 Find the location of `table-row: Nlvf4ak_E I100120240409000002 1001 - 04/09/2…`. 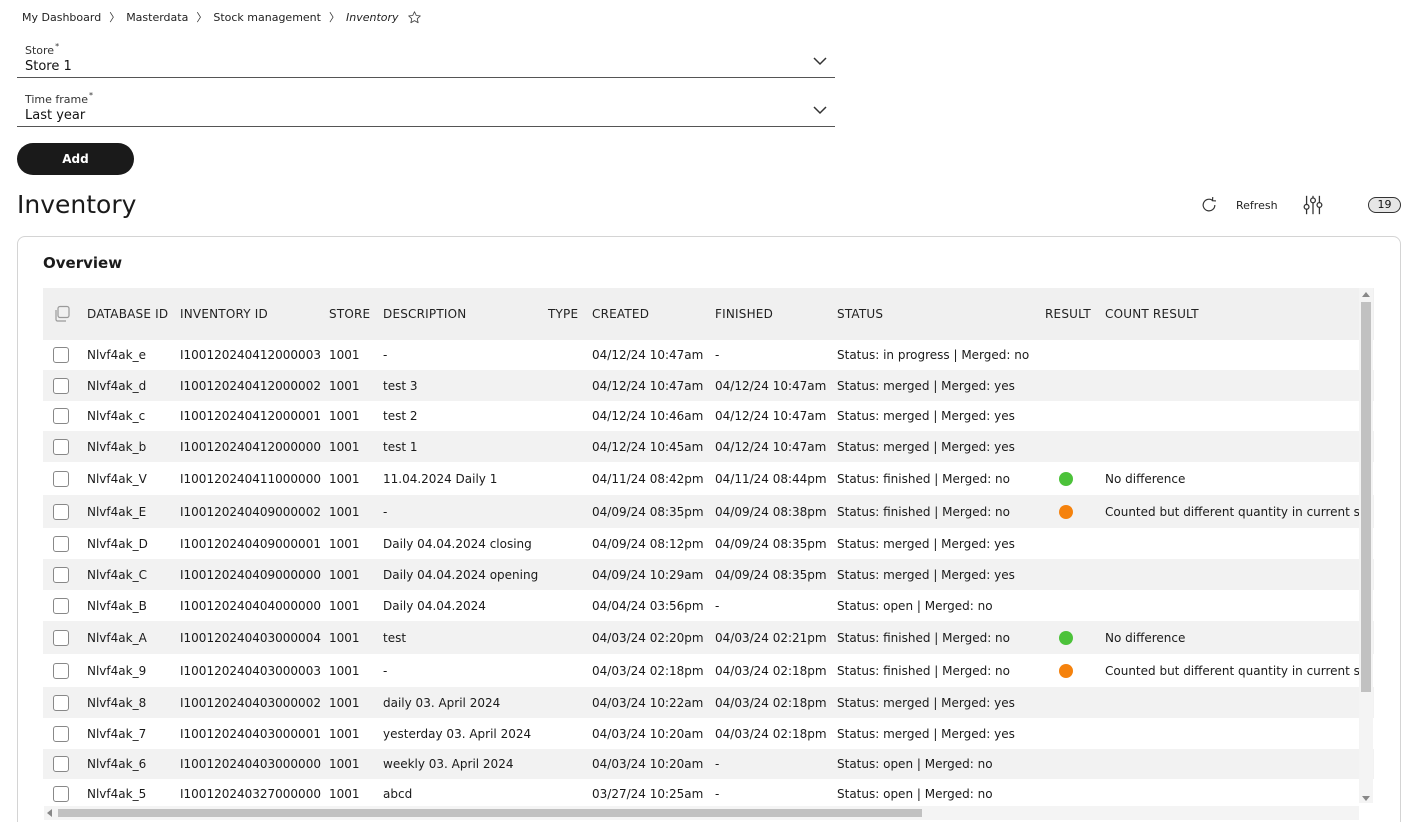

table-row: Nlvf4ak_E I100120240409000002 1001 - 04/09/2… is located at coordinates (708, 511).